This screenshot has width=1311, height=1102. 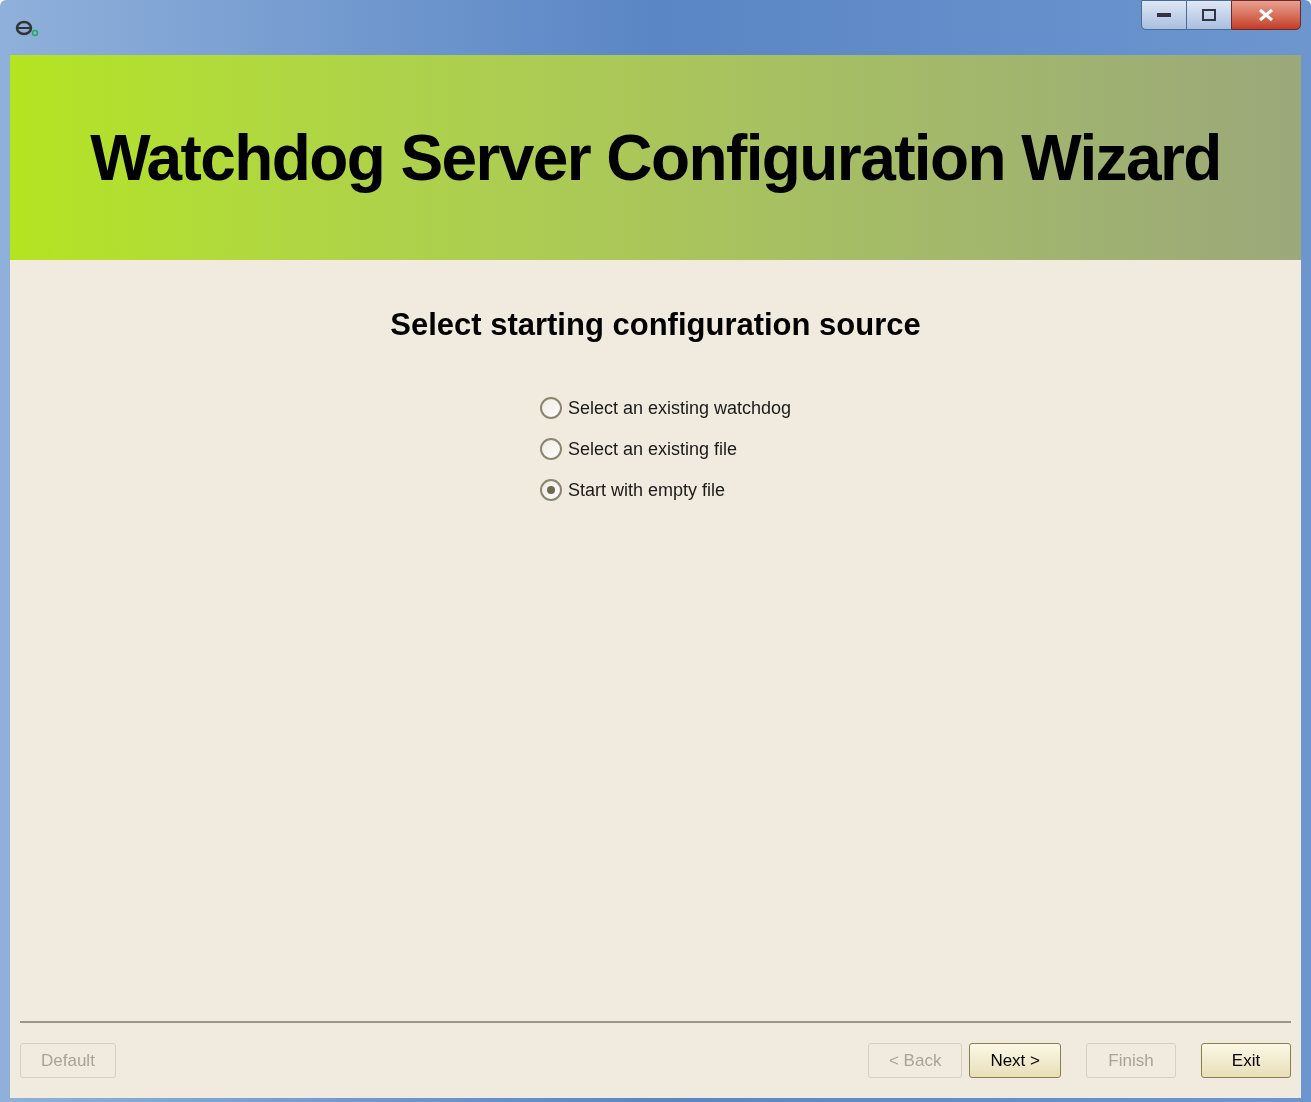 What do you see at coordinates (655, 158) in the screenshot?
I see `banner-title: Watchdog Server Configuration Wizard` at bounding box center [655, 158].